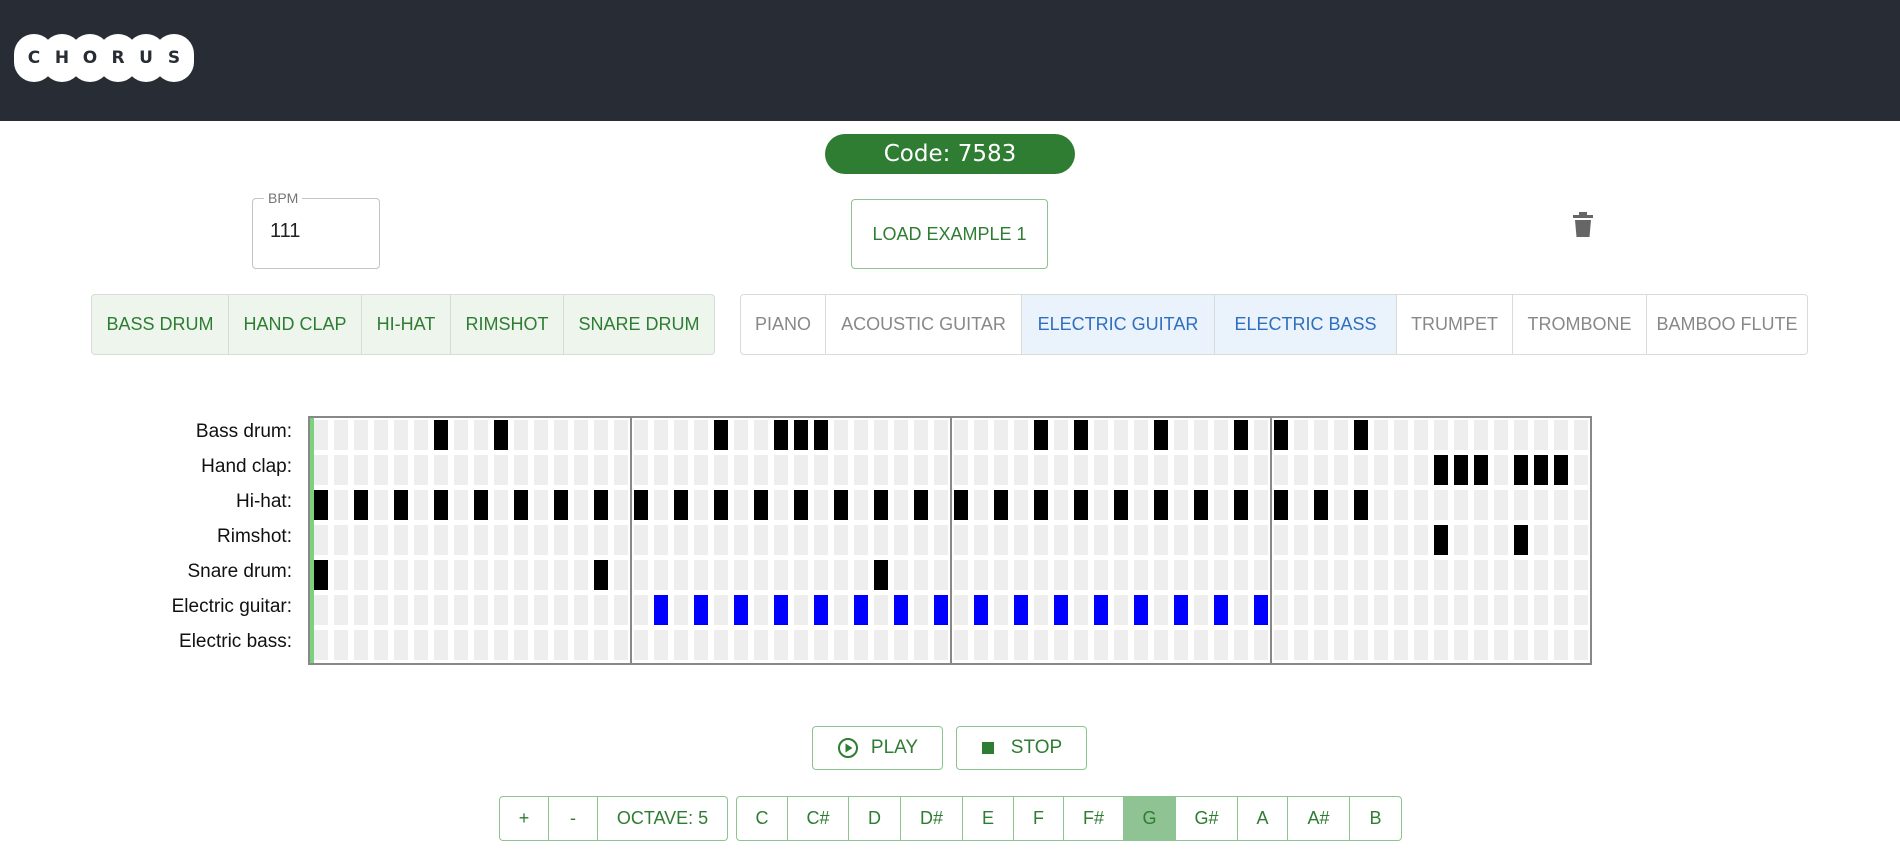  I want to click on play-button: PLAY, so click(877, 748).